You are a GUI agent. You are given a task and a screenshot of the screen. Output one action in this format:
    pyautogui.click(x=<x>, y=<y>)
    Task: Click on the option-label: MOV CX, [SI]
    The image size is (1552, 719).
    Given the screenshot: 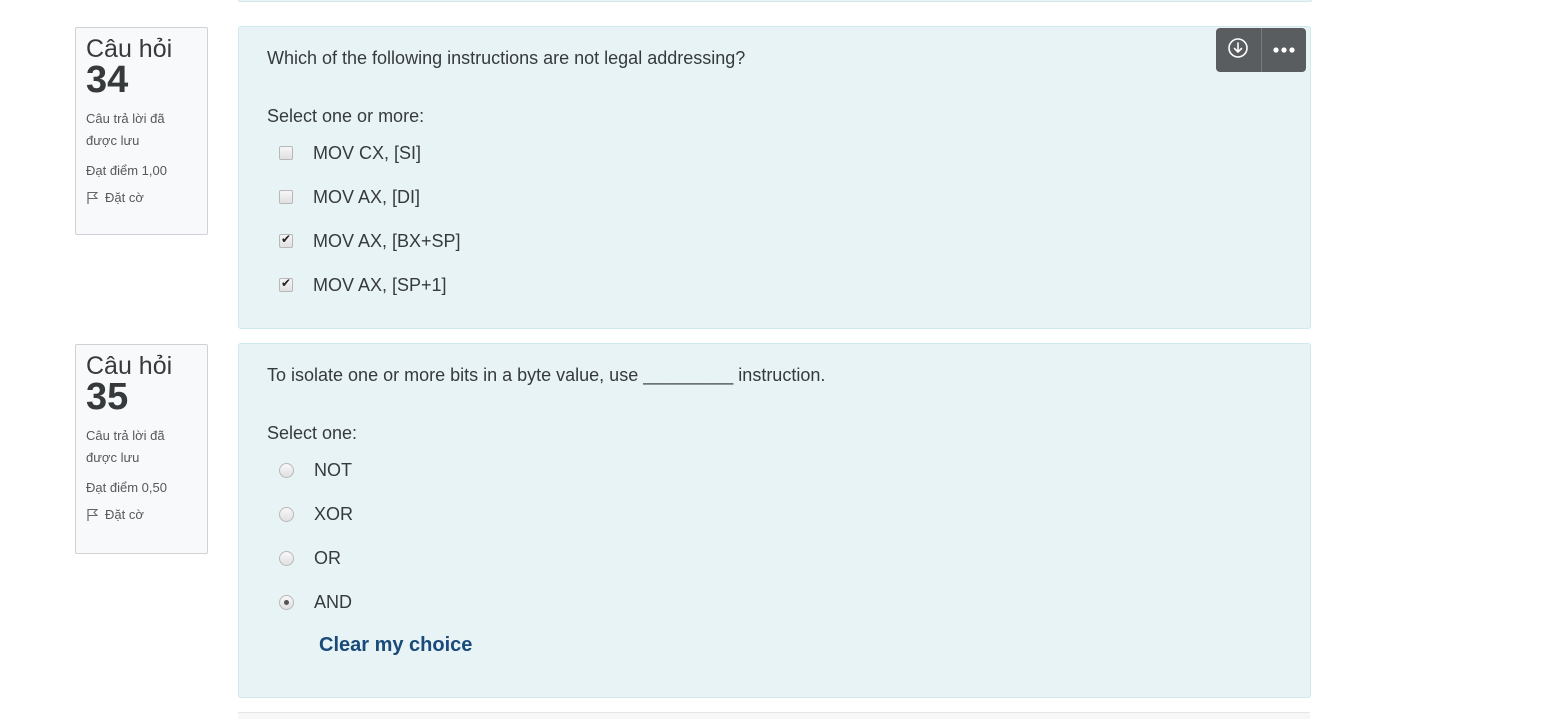 What is the action you would take?
    pyautogui.click(x=367, y=152)
    